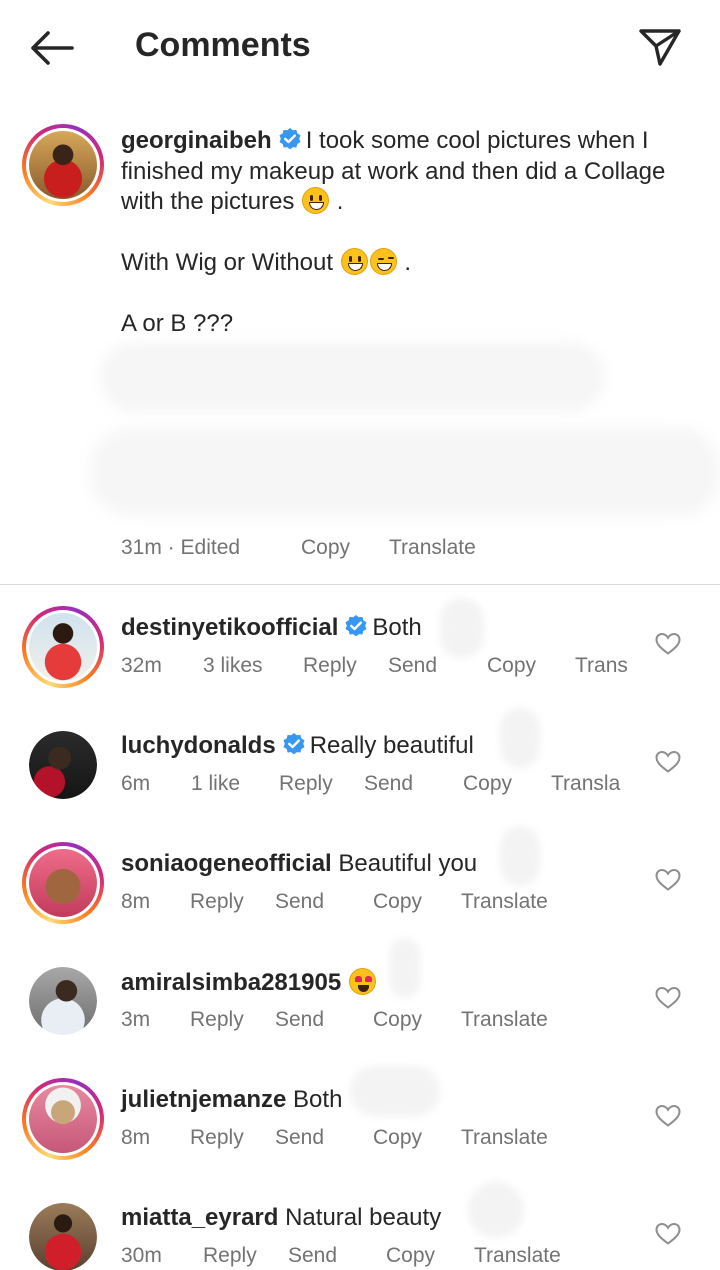  I want to click on comment-text: amiralsimba281905, so click(249, 982).